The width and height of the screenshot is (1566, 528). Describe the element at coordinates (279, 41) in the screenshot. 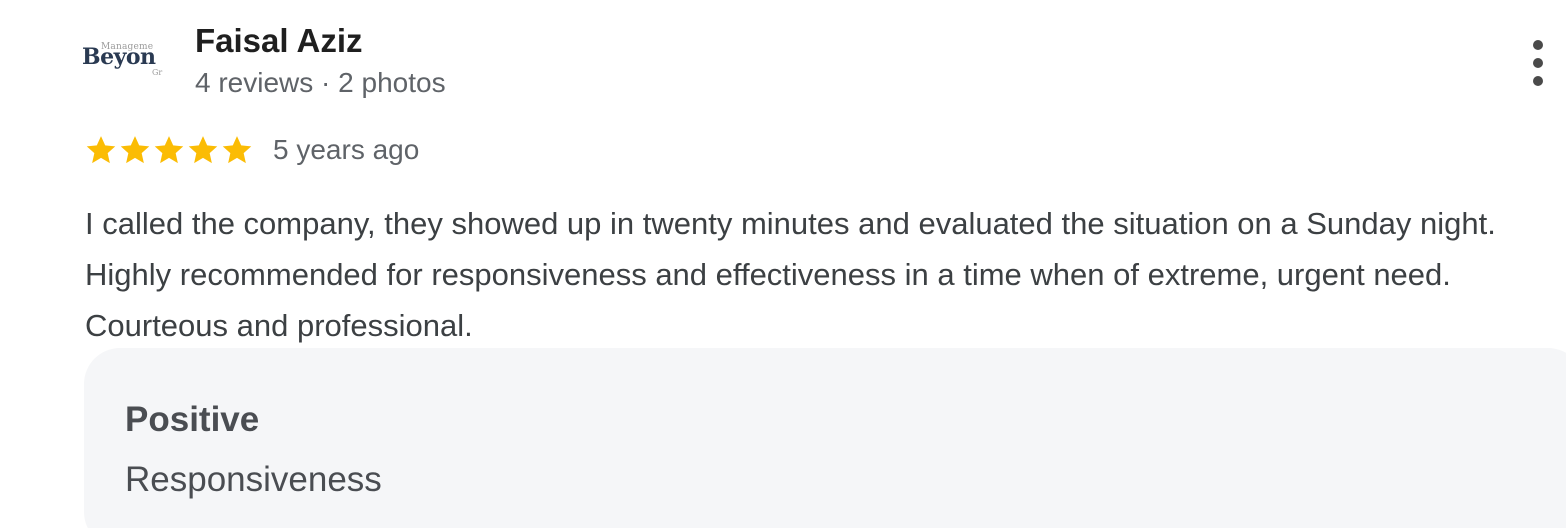

I see `reviewer-name: Faisal Aziz` at that location.